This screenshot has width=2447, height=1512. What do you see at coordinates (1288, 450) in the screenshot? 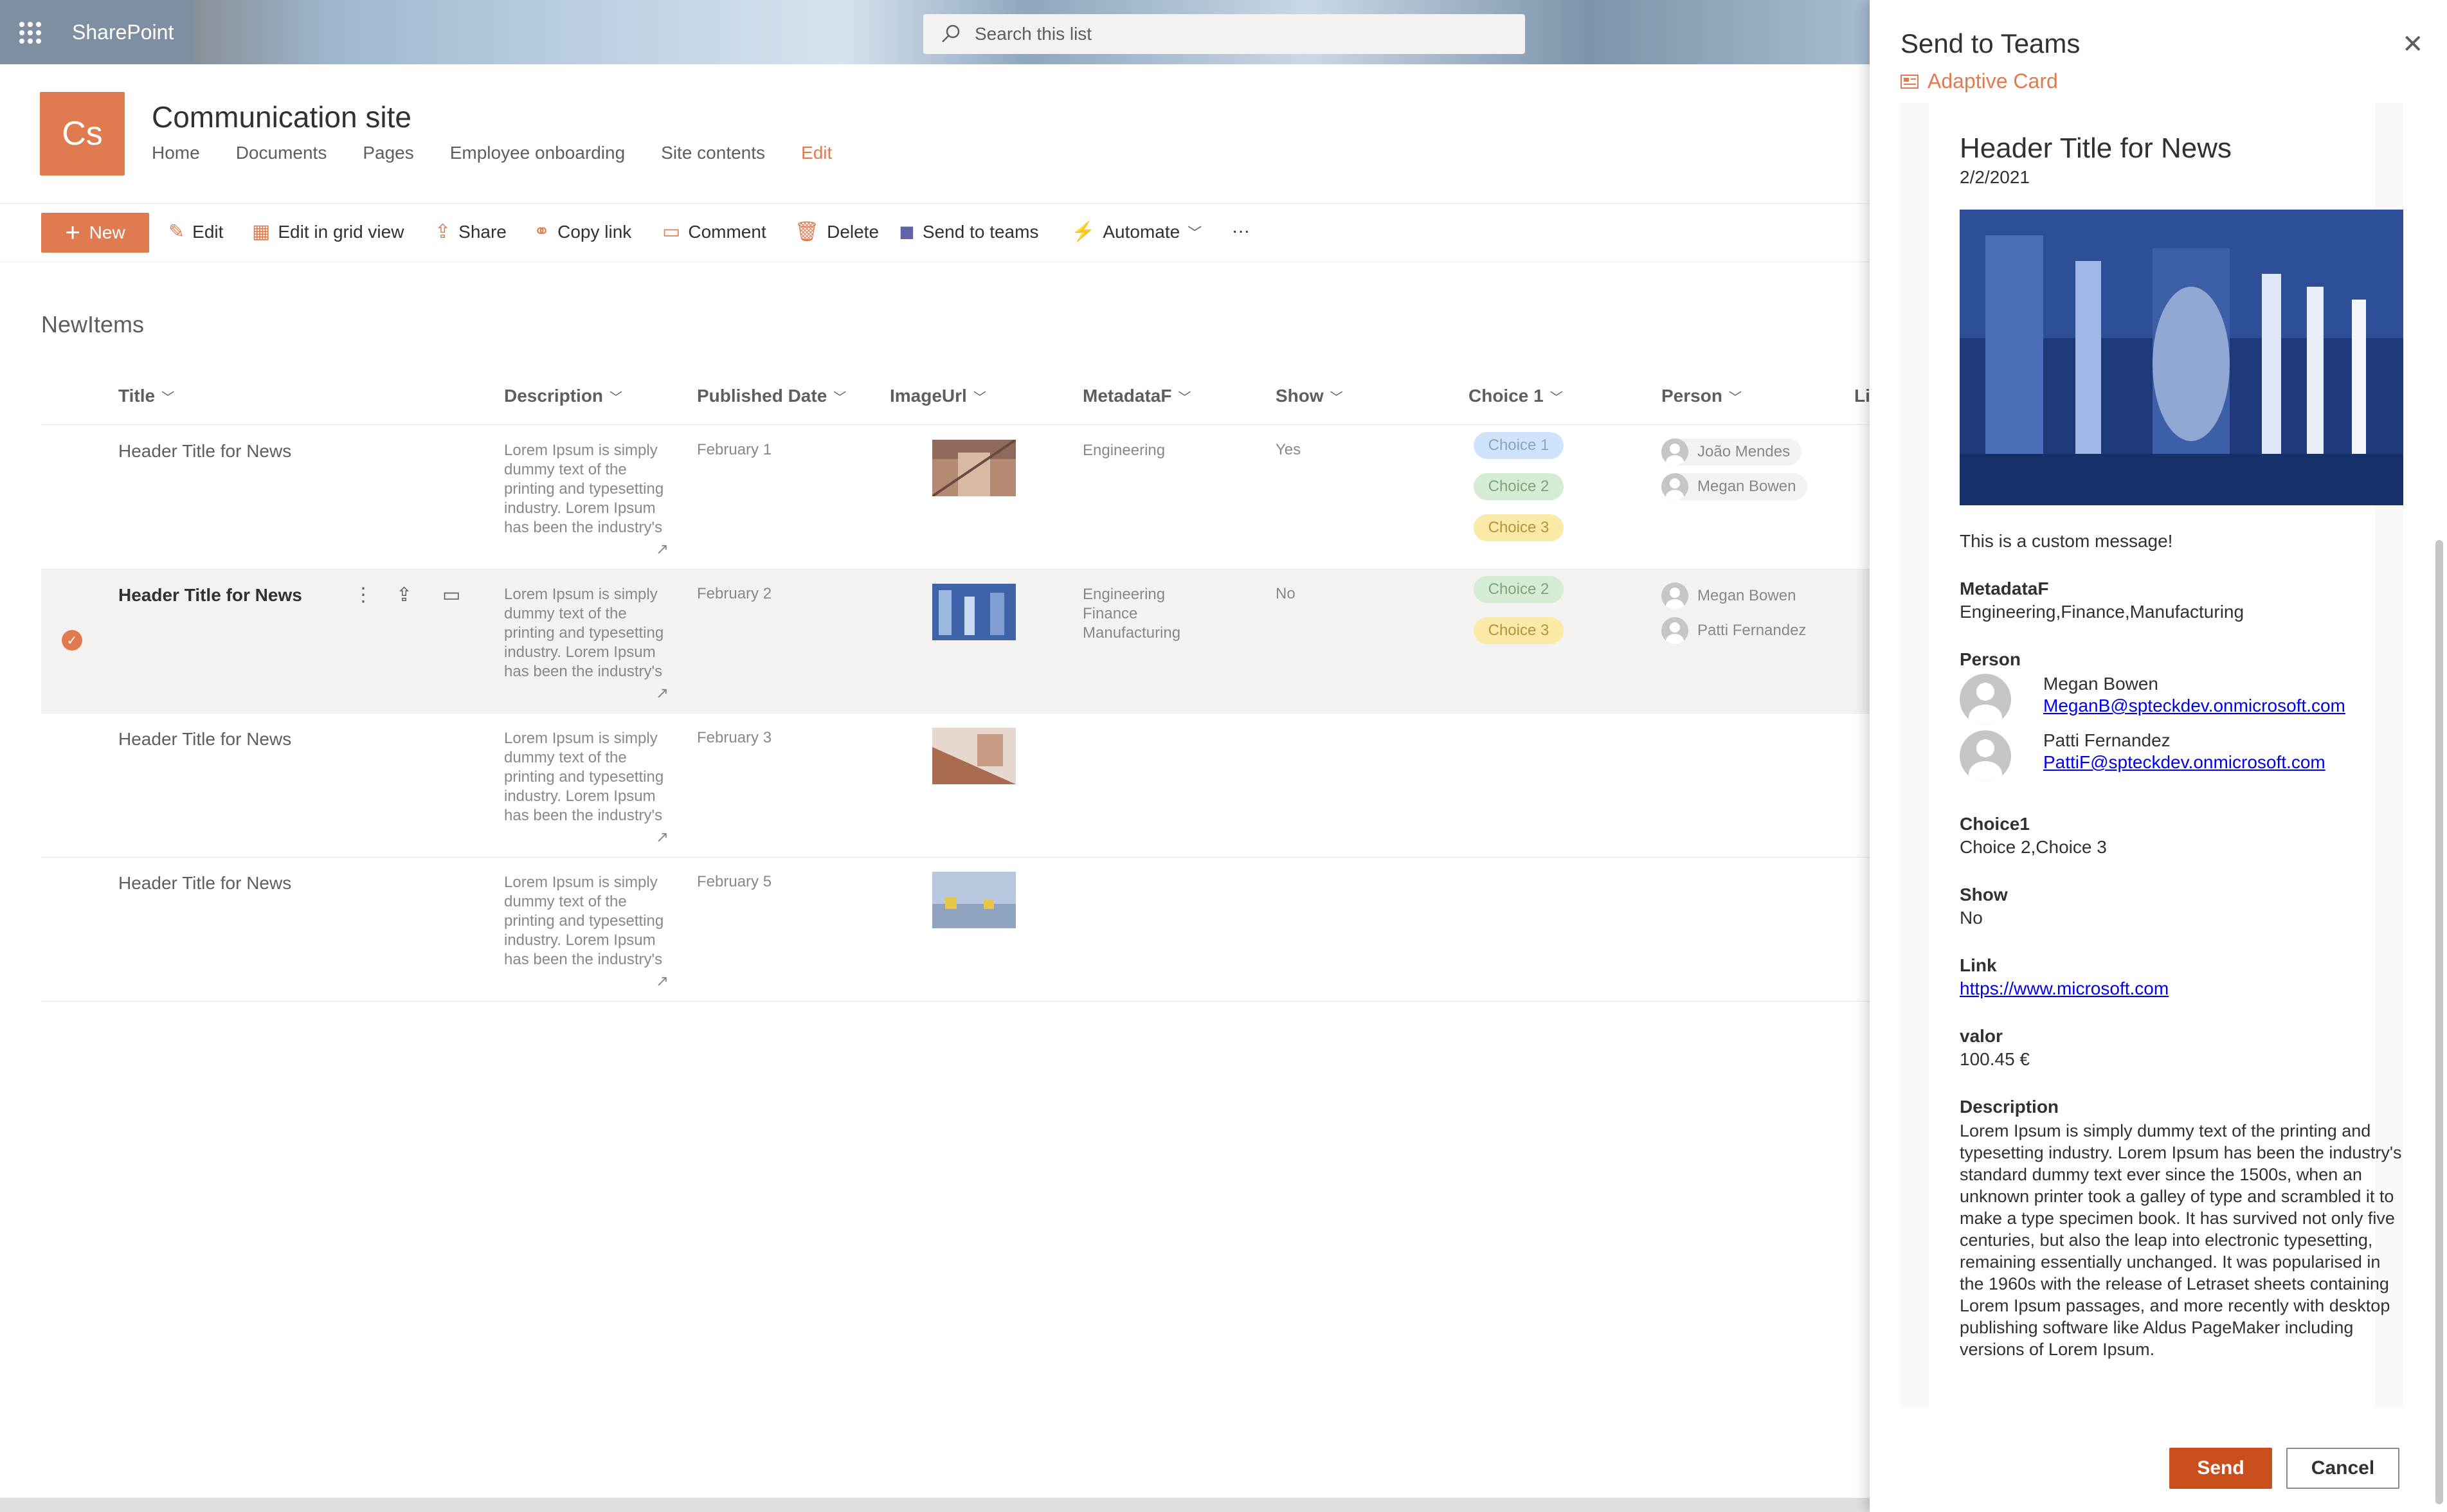
I see `row-show: Yes` at bounding box center [1288, 450].